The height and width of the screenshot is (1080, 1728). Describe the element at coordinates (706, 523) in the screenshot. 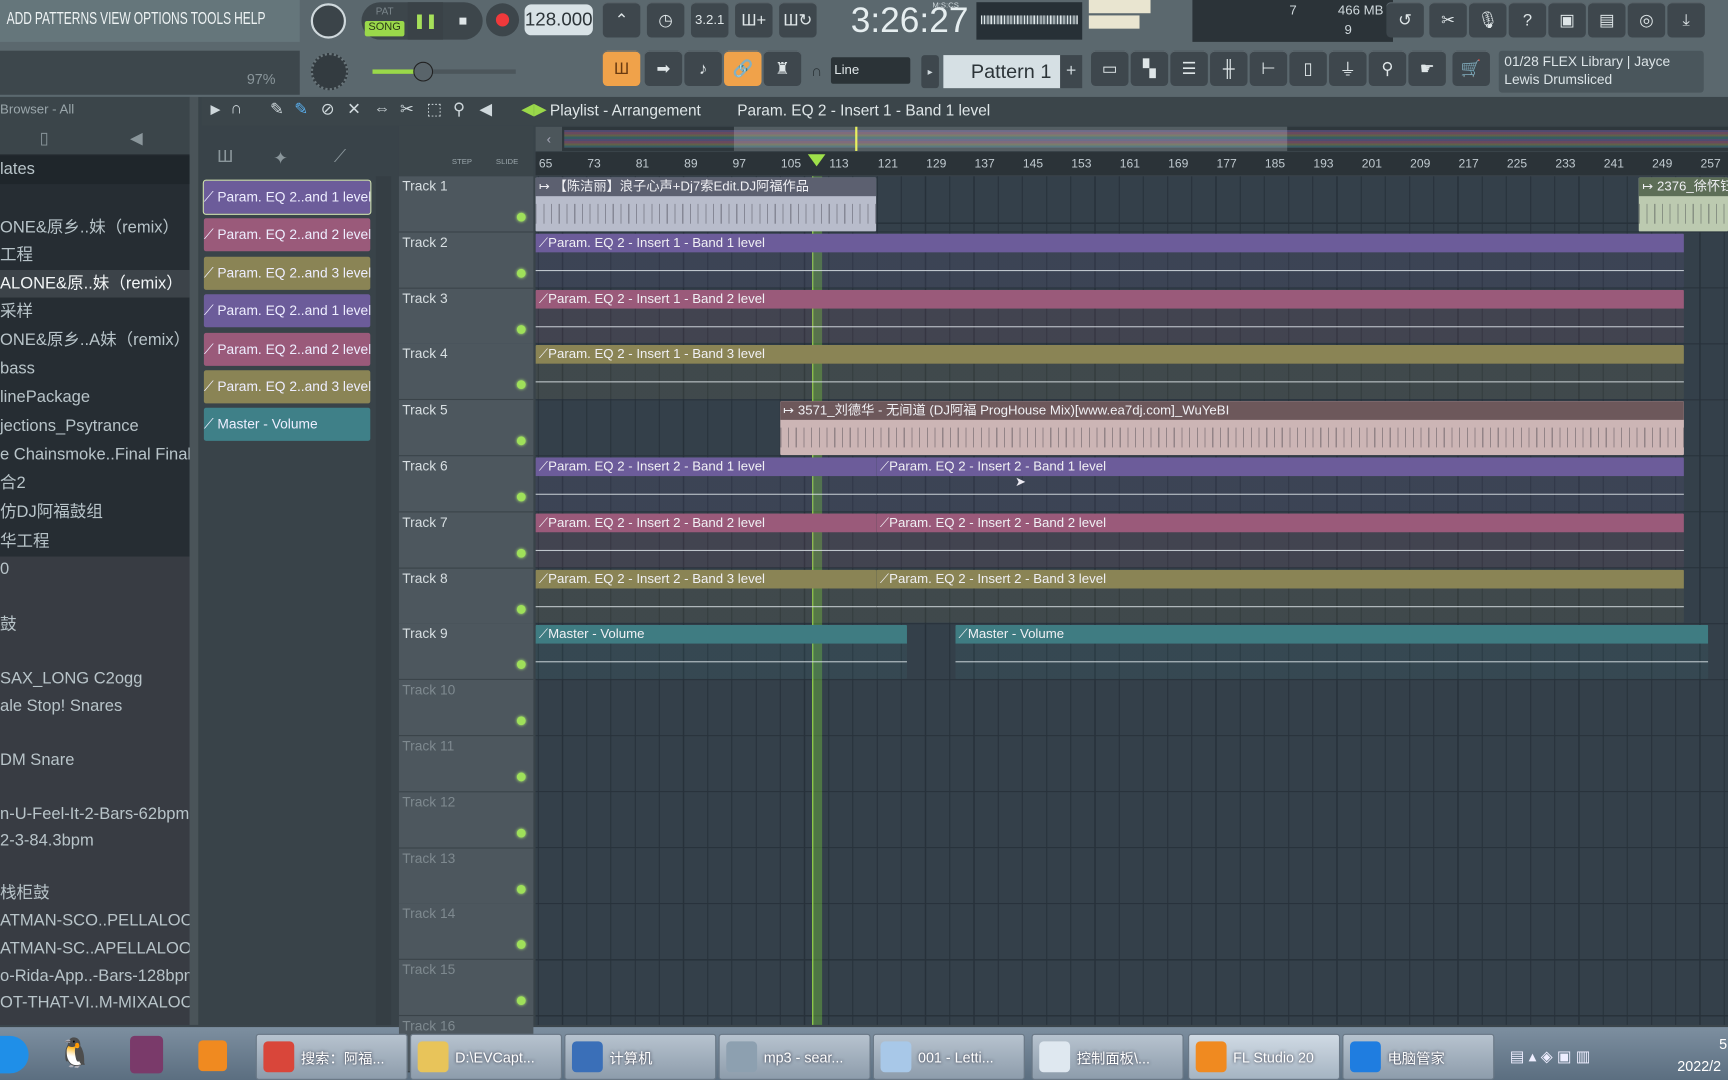

I see `clip-header: ⟋Param. EQ 2 - Insert 2 - Band 2 level` at that location.